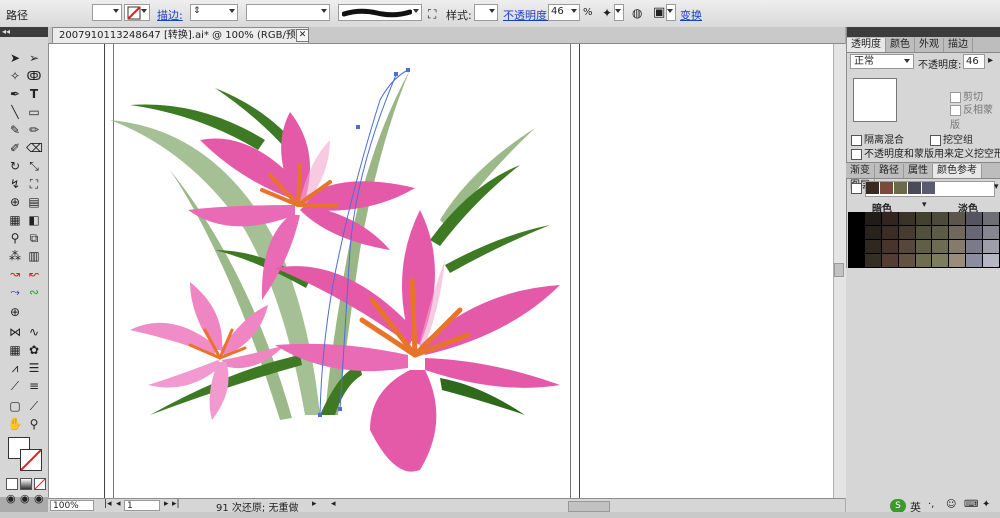 The image size is (1000, 518). Describe the element at coordinates (974, 61) in the screenshot. I see `panel-opacity-input: 46` at that location.